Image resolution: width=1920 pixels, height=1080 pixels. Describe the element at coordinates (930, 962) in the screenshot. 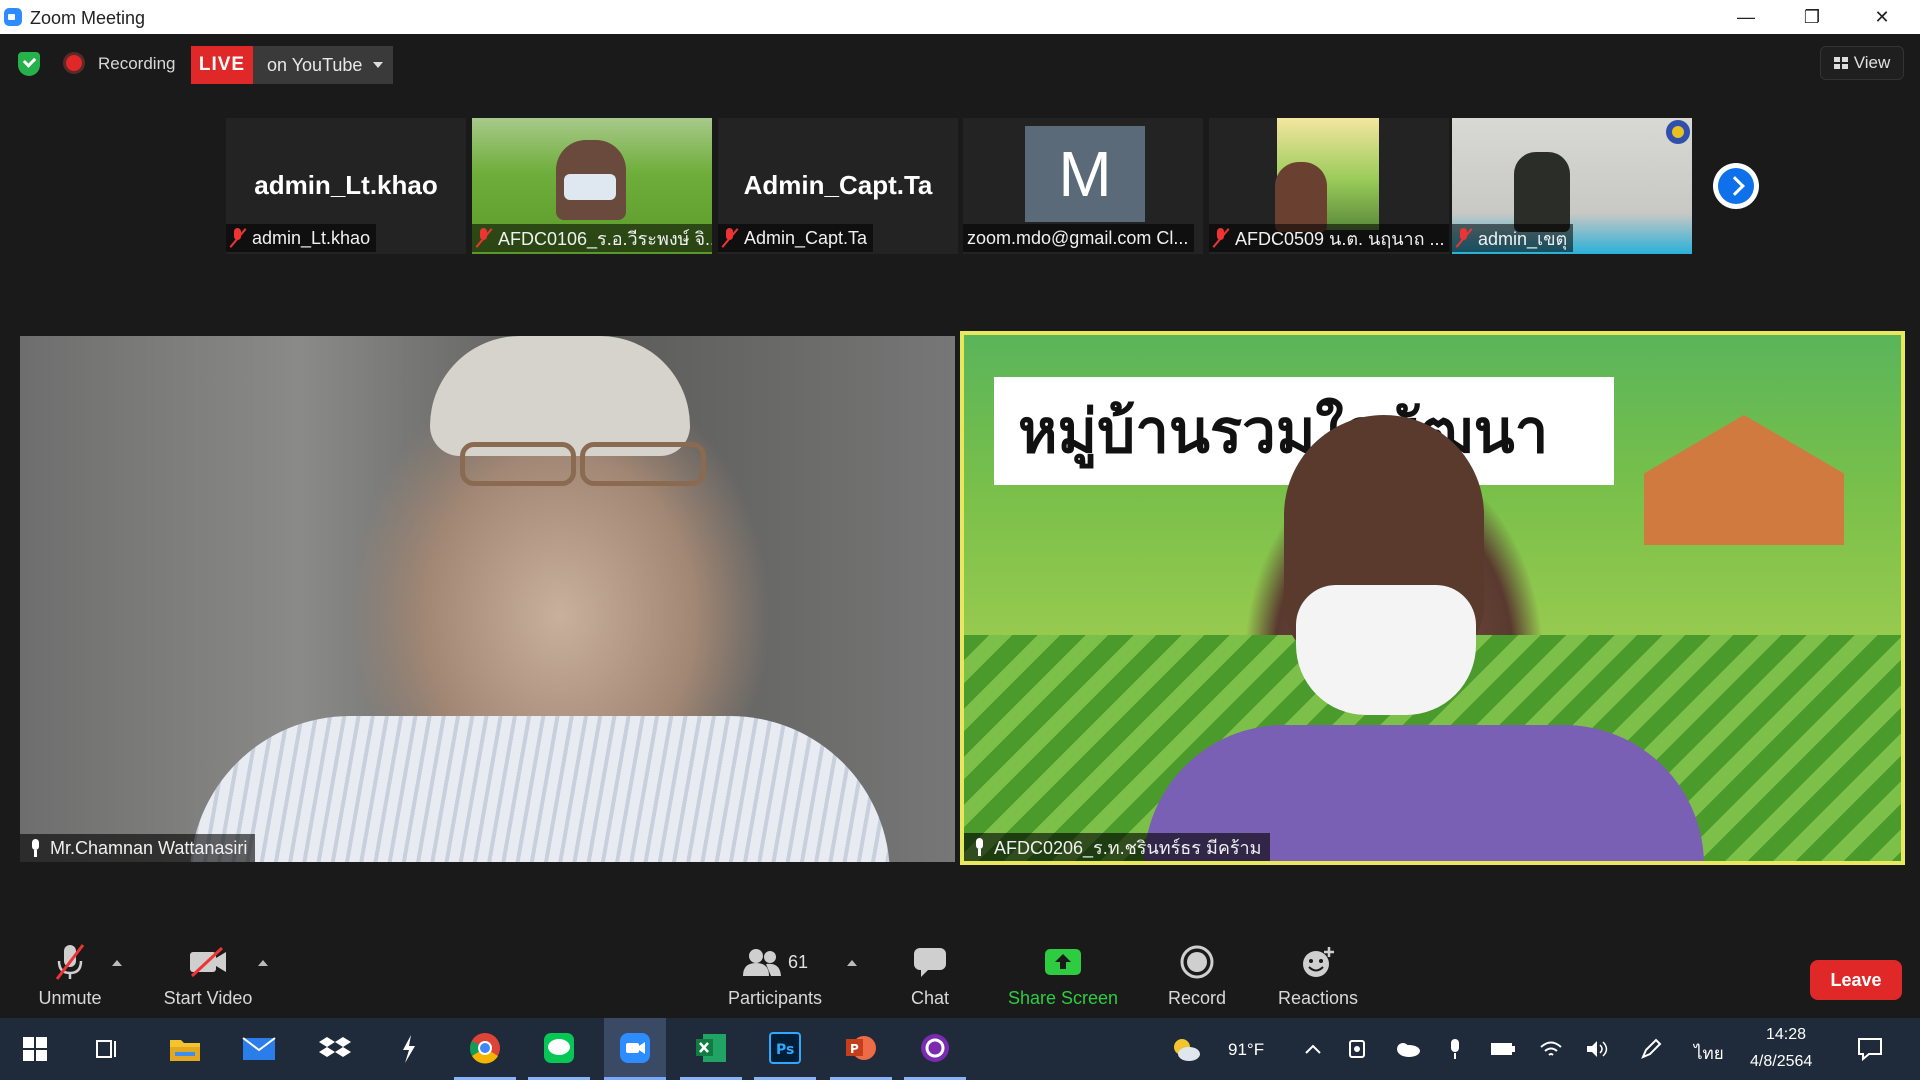

I see `chat-bubble-icon` at that location.